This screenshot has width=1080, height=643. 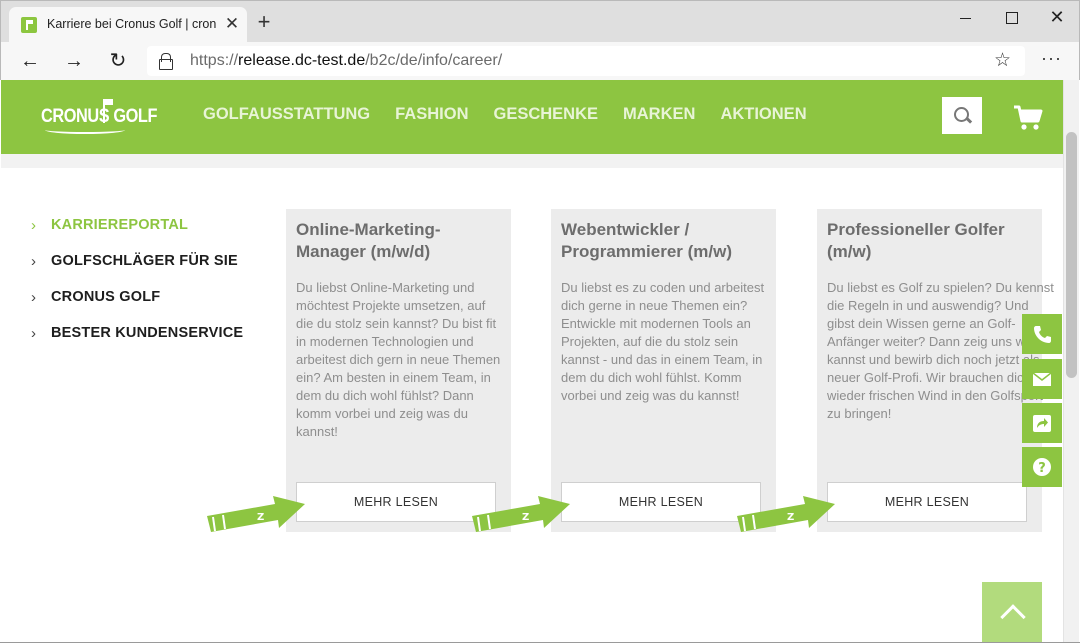 What do you see at coordinates (646, 240) in the screenshot?
I see `job-title: Webentwickler / Programmierer (m/w)` at bounding box center [646, 240].